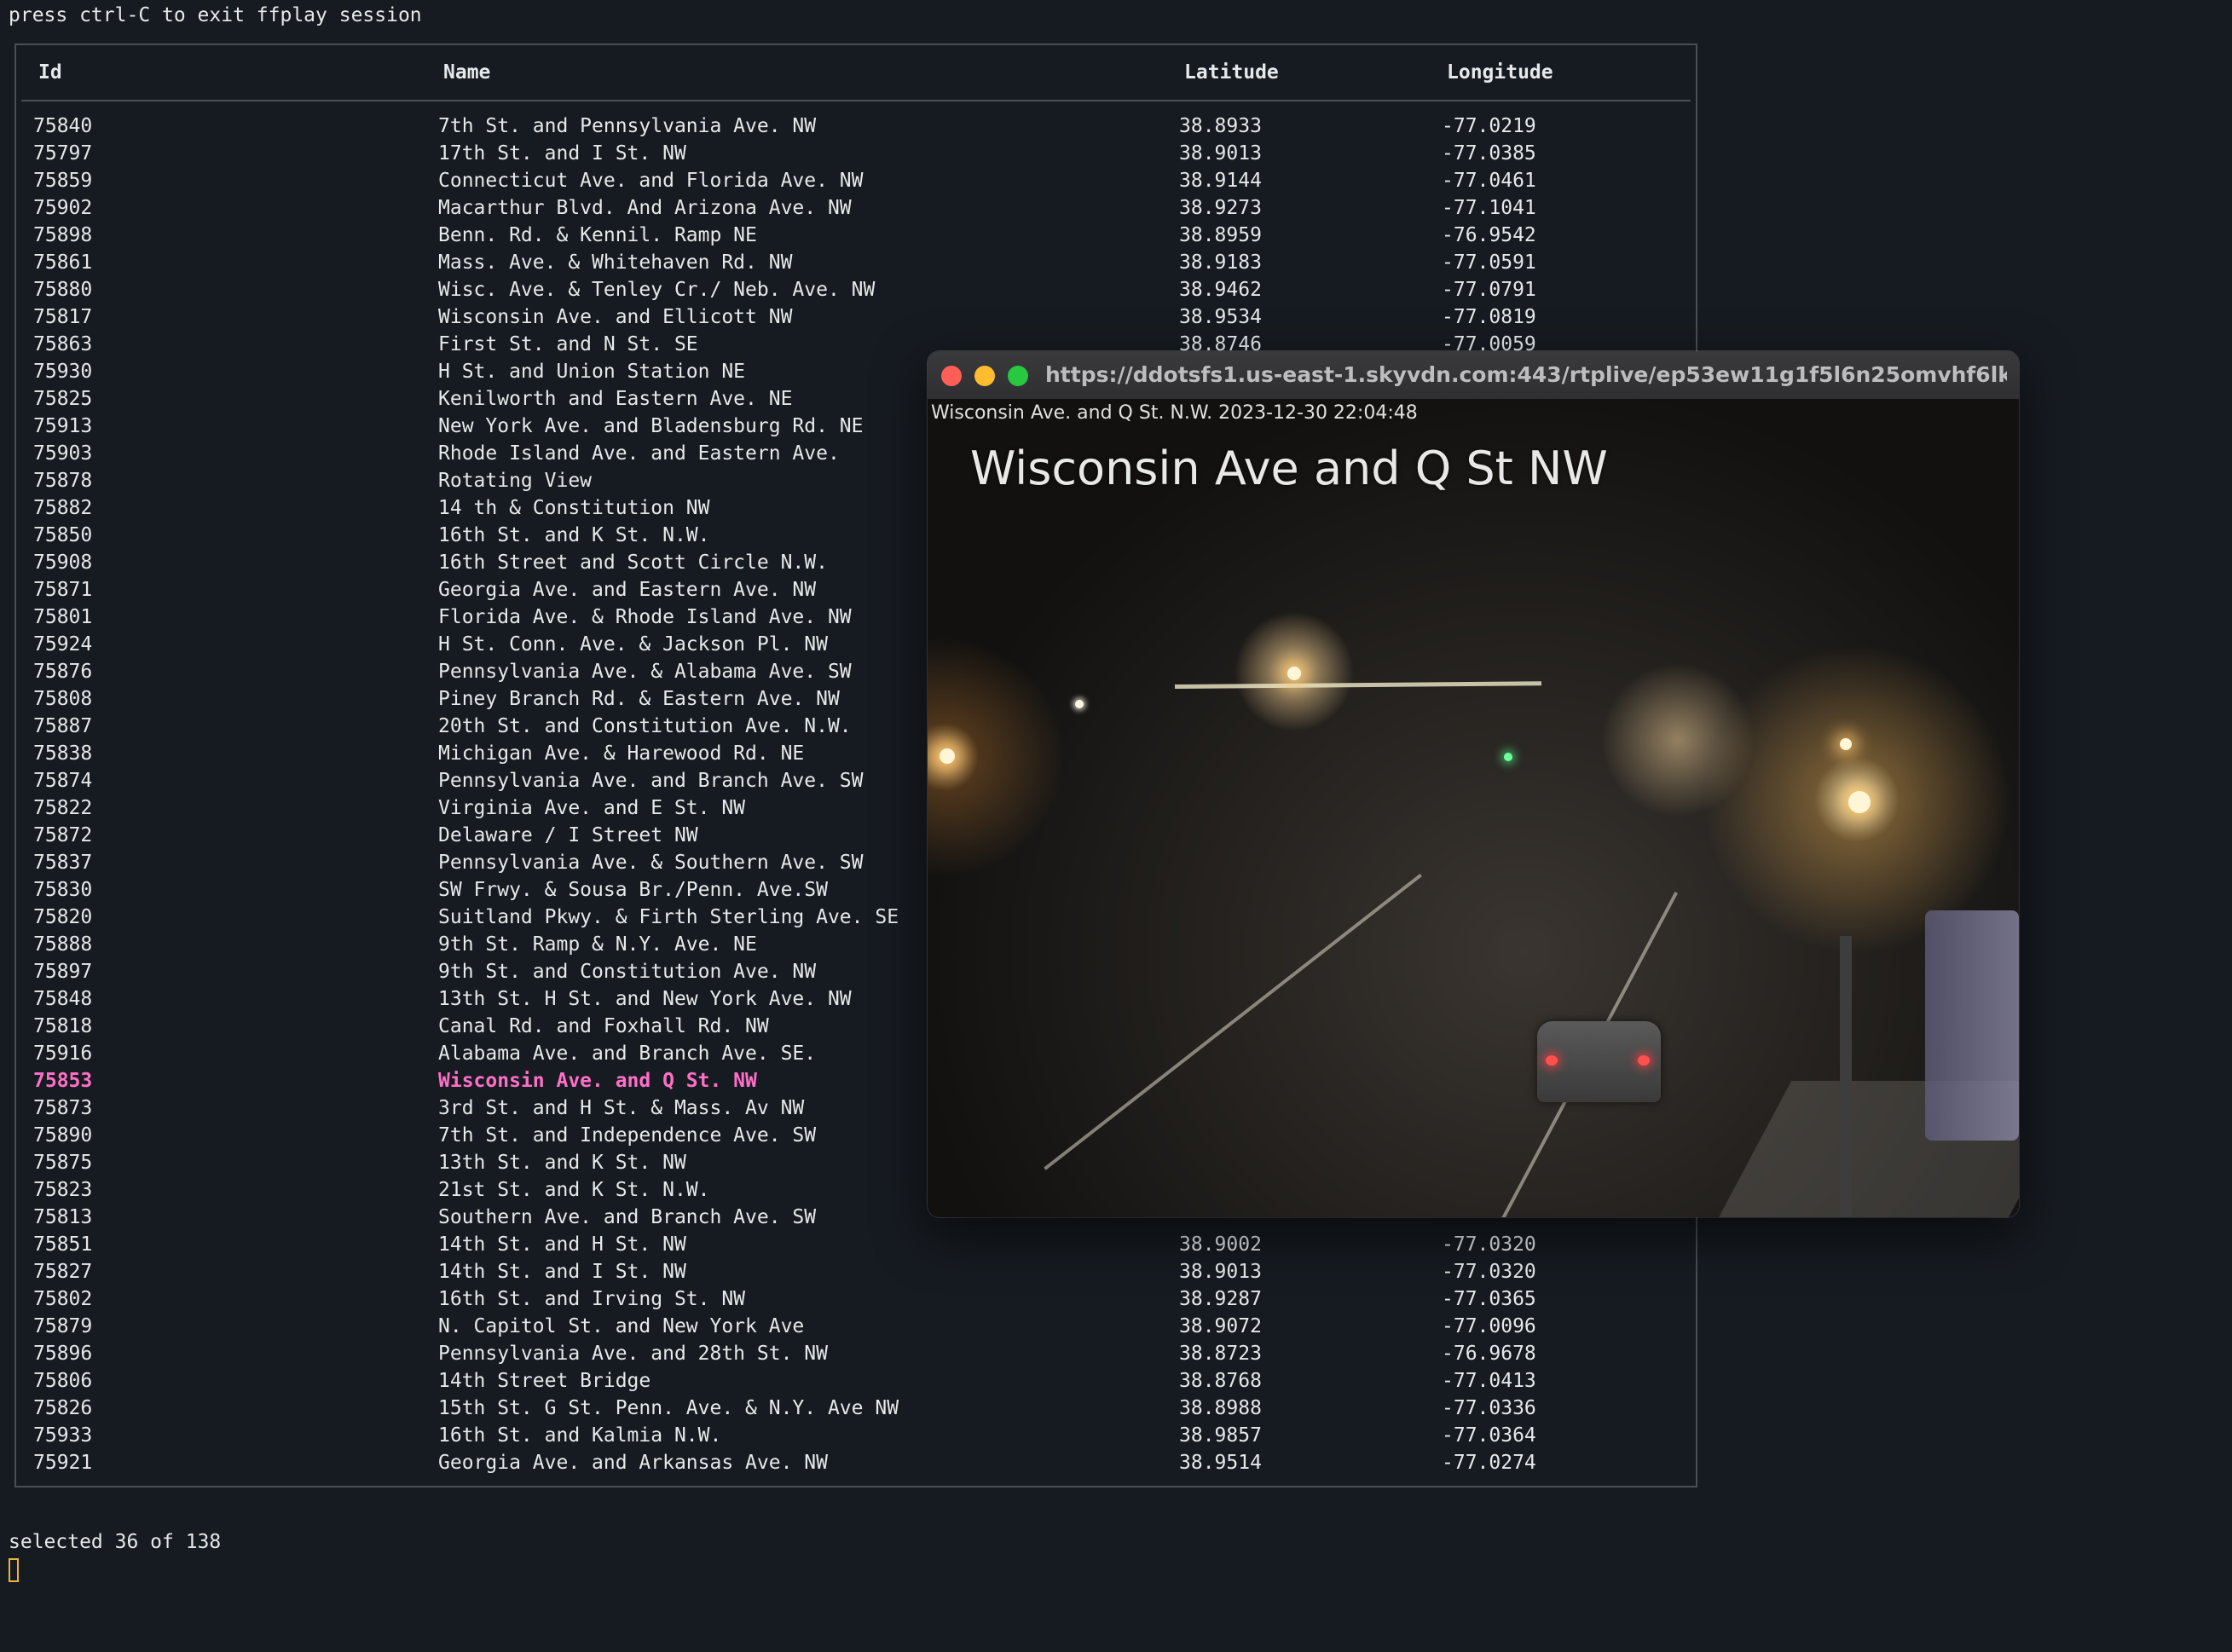 Image resolution: width=2232 pixels, height=1652 pixels. I want to click on cell-name: 7th St. and Independence Ave. SW, so click(627, 1135).